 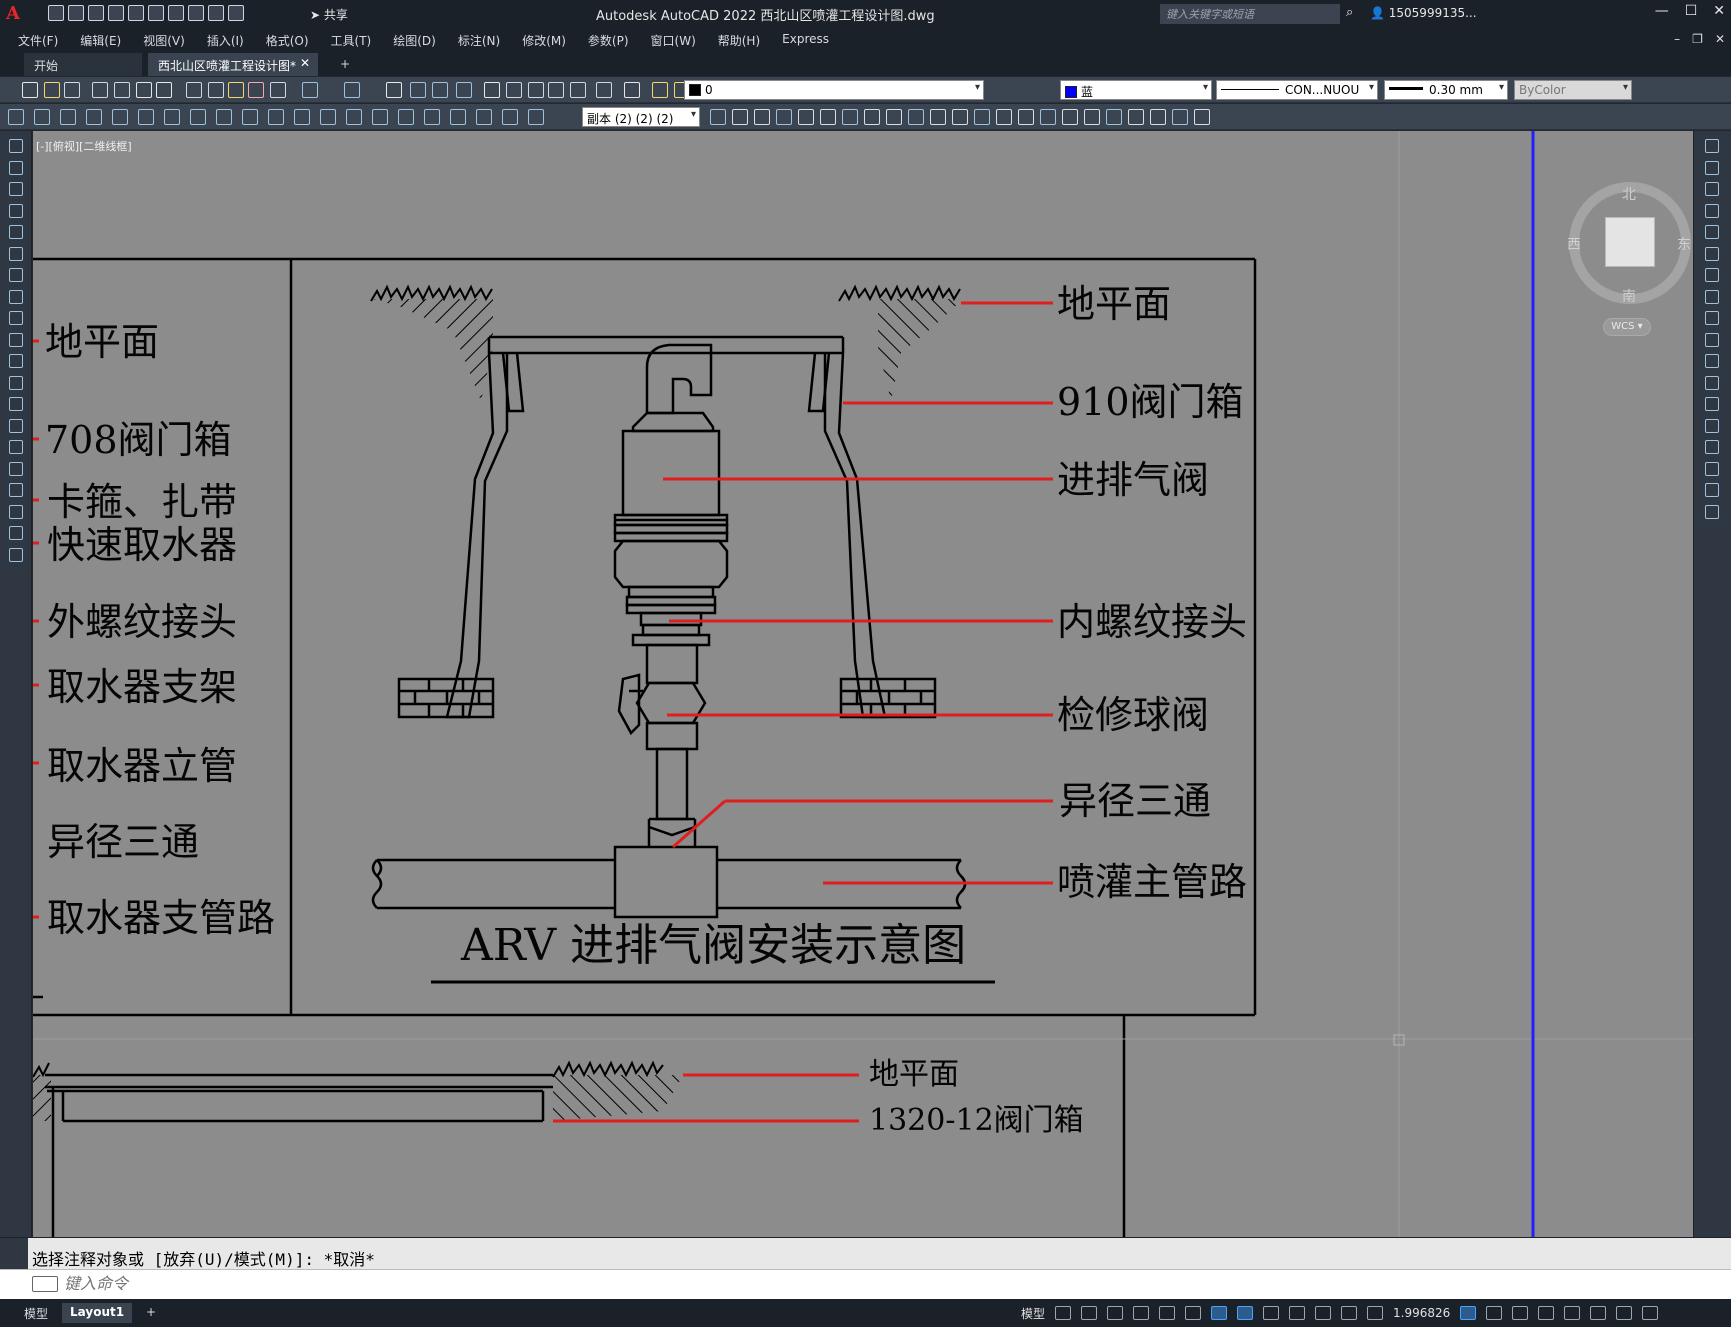 I want to click on frames-icon, so click(x=1092, y=117).